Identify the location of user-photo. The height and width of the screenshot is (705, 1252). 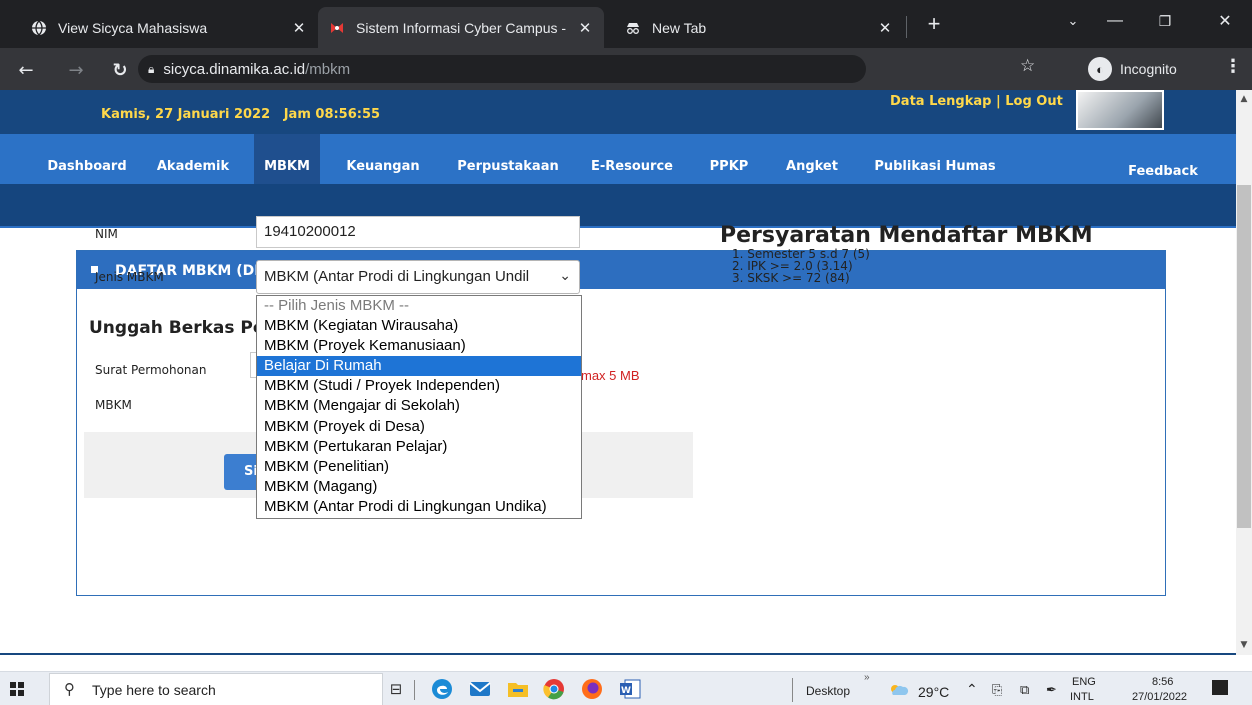
(1120, 110).